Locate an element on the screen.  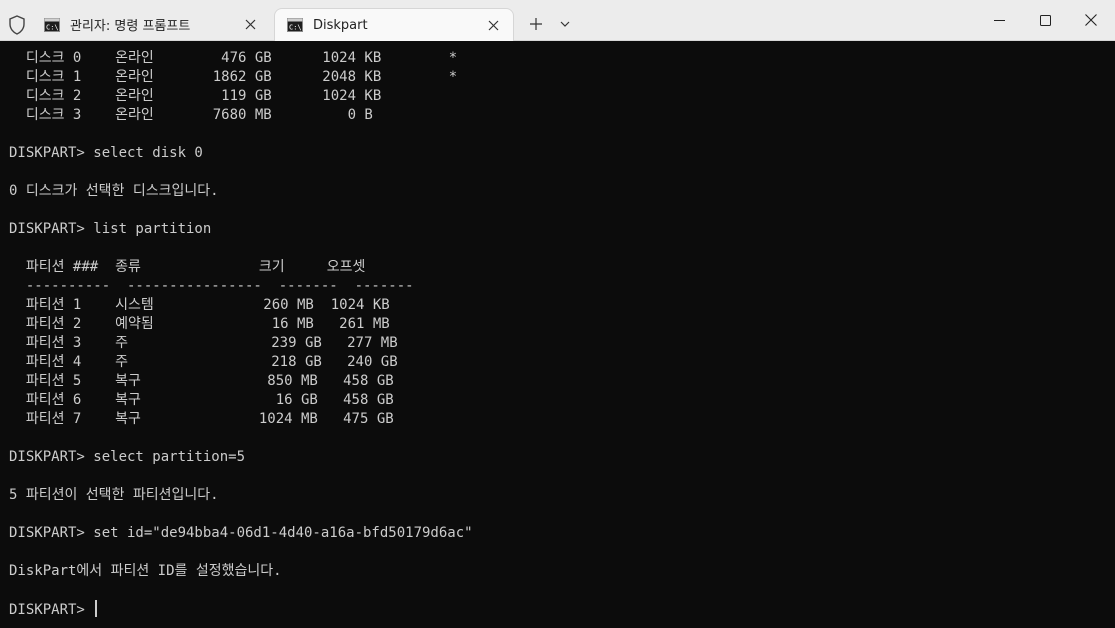
minimize-icon is located at coordinates (999, 20).